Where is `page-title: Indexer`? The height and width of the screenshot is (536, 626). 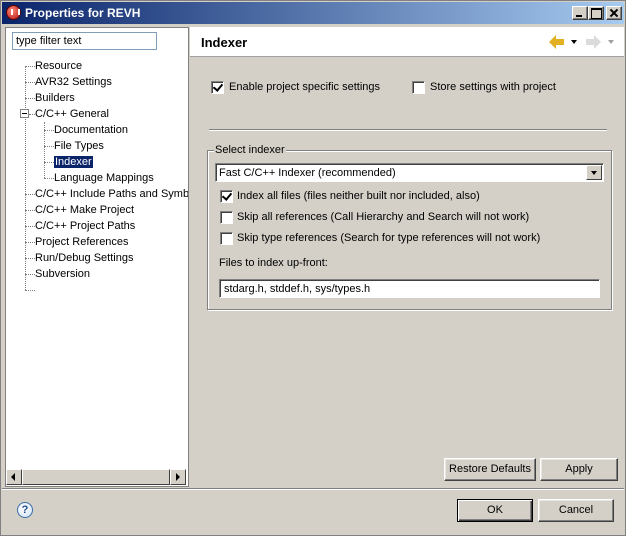
page-title: Indexer is located at coordinates (224, 42).